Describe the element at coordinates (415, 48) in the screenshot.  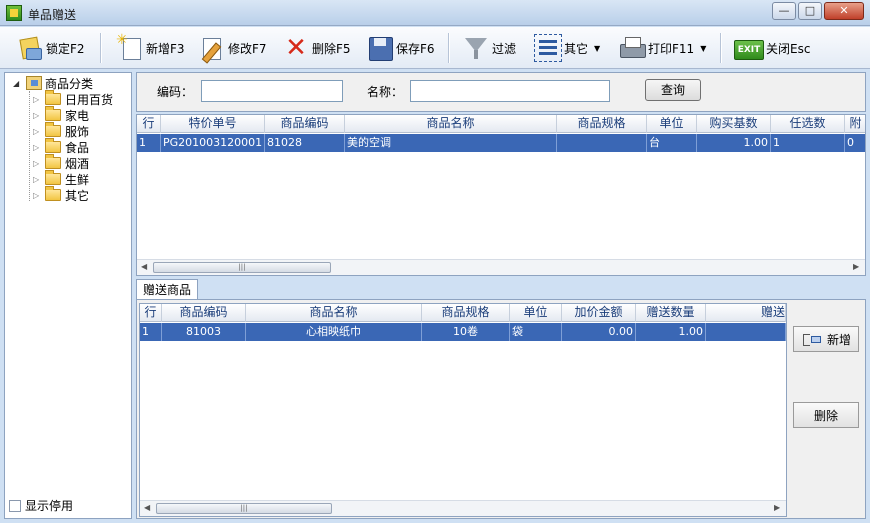
I see `save-label: 保存F6` at that location.